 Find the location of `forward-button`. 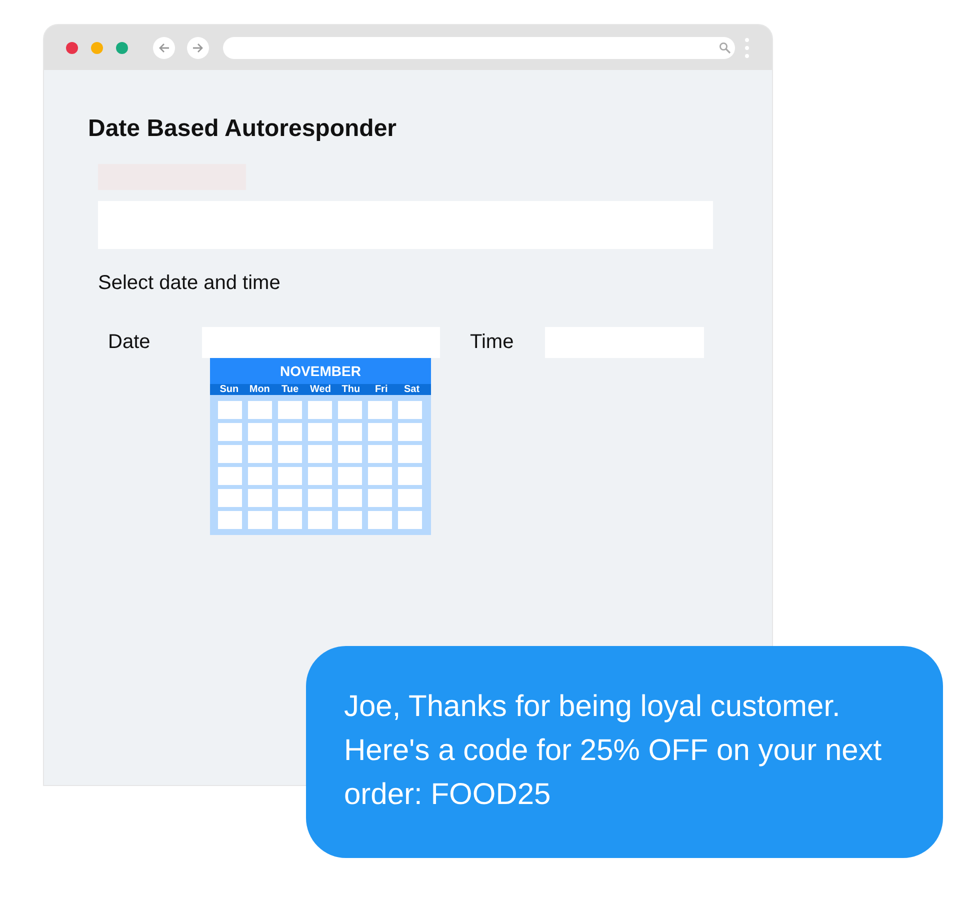

forward-button is located at coordinates (198, 47).